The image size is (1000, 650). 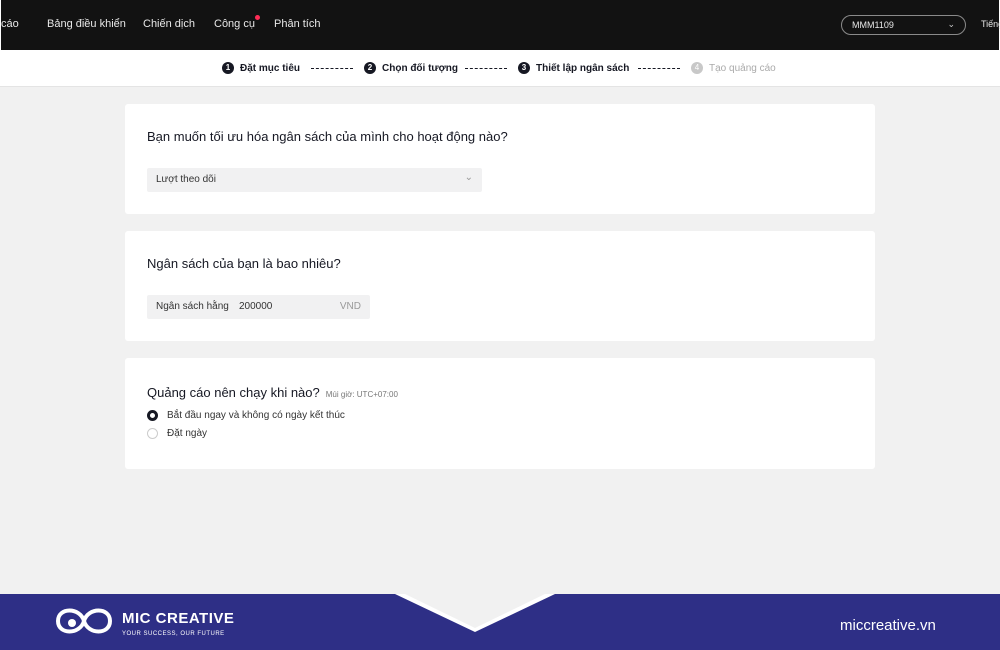 I want to click on radio-start-now: Bắt đầu ngay và không có ngày kết thúc, so click(x=246, y=415).